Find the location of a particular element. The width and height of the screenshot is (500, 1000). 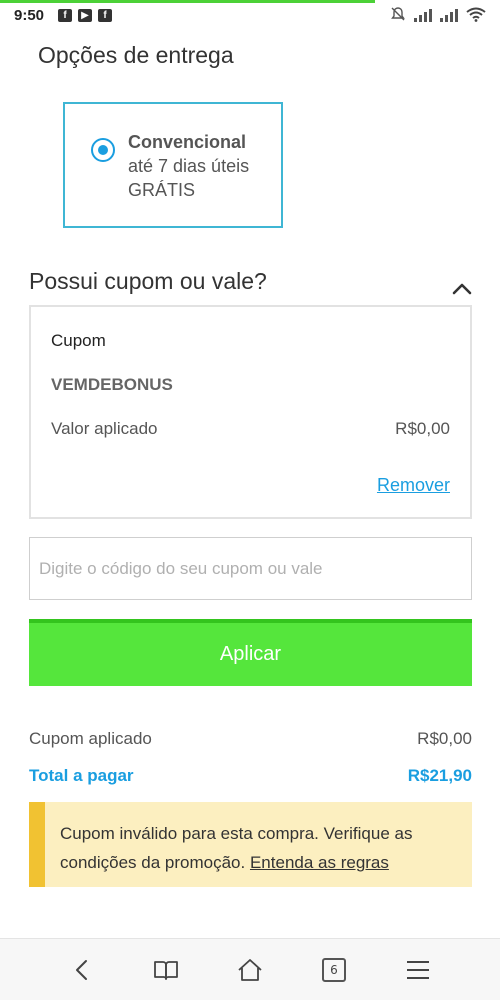

home-icon is located at coordinates (250, 969).